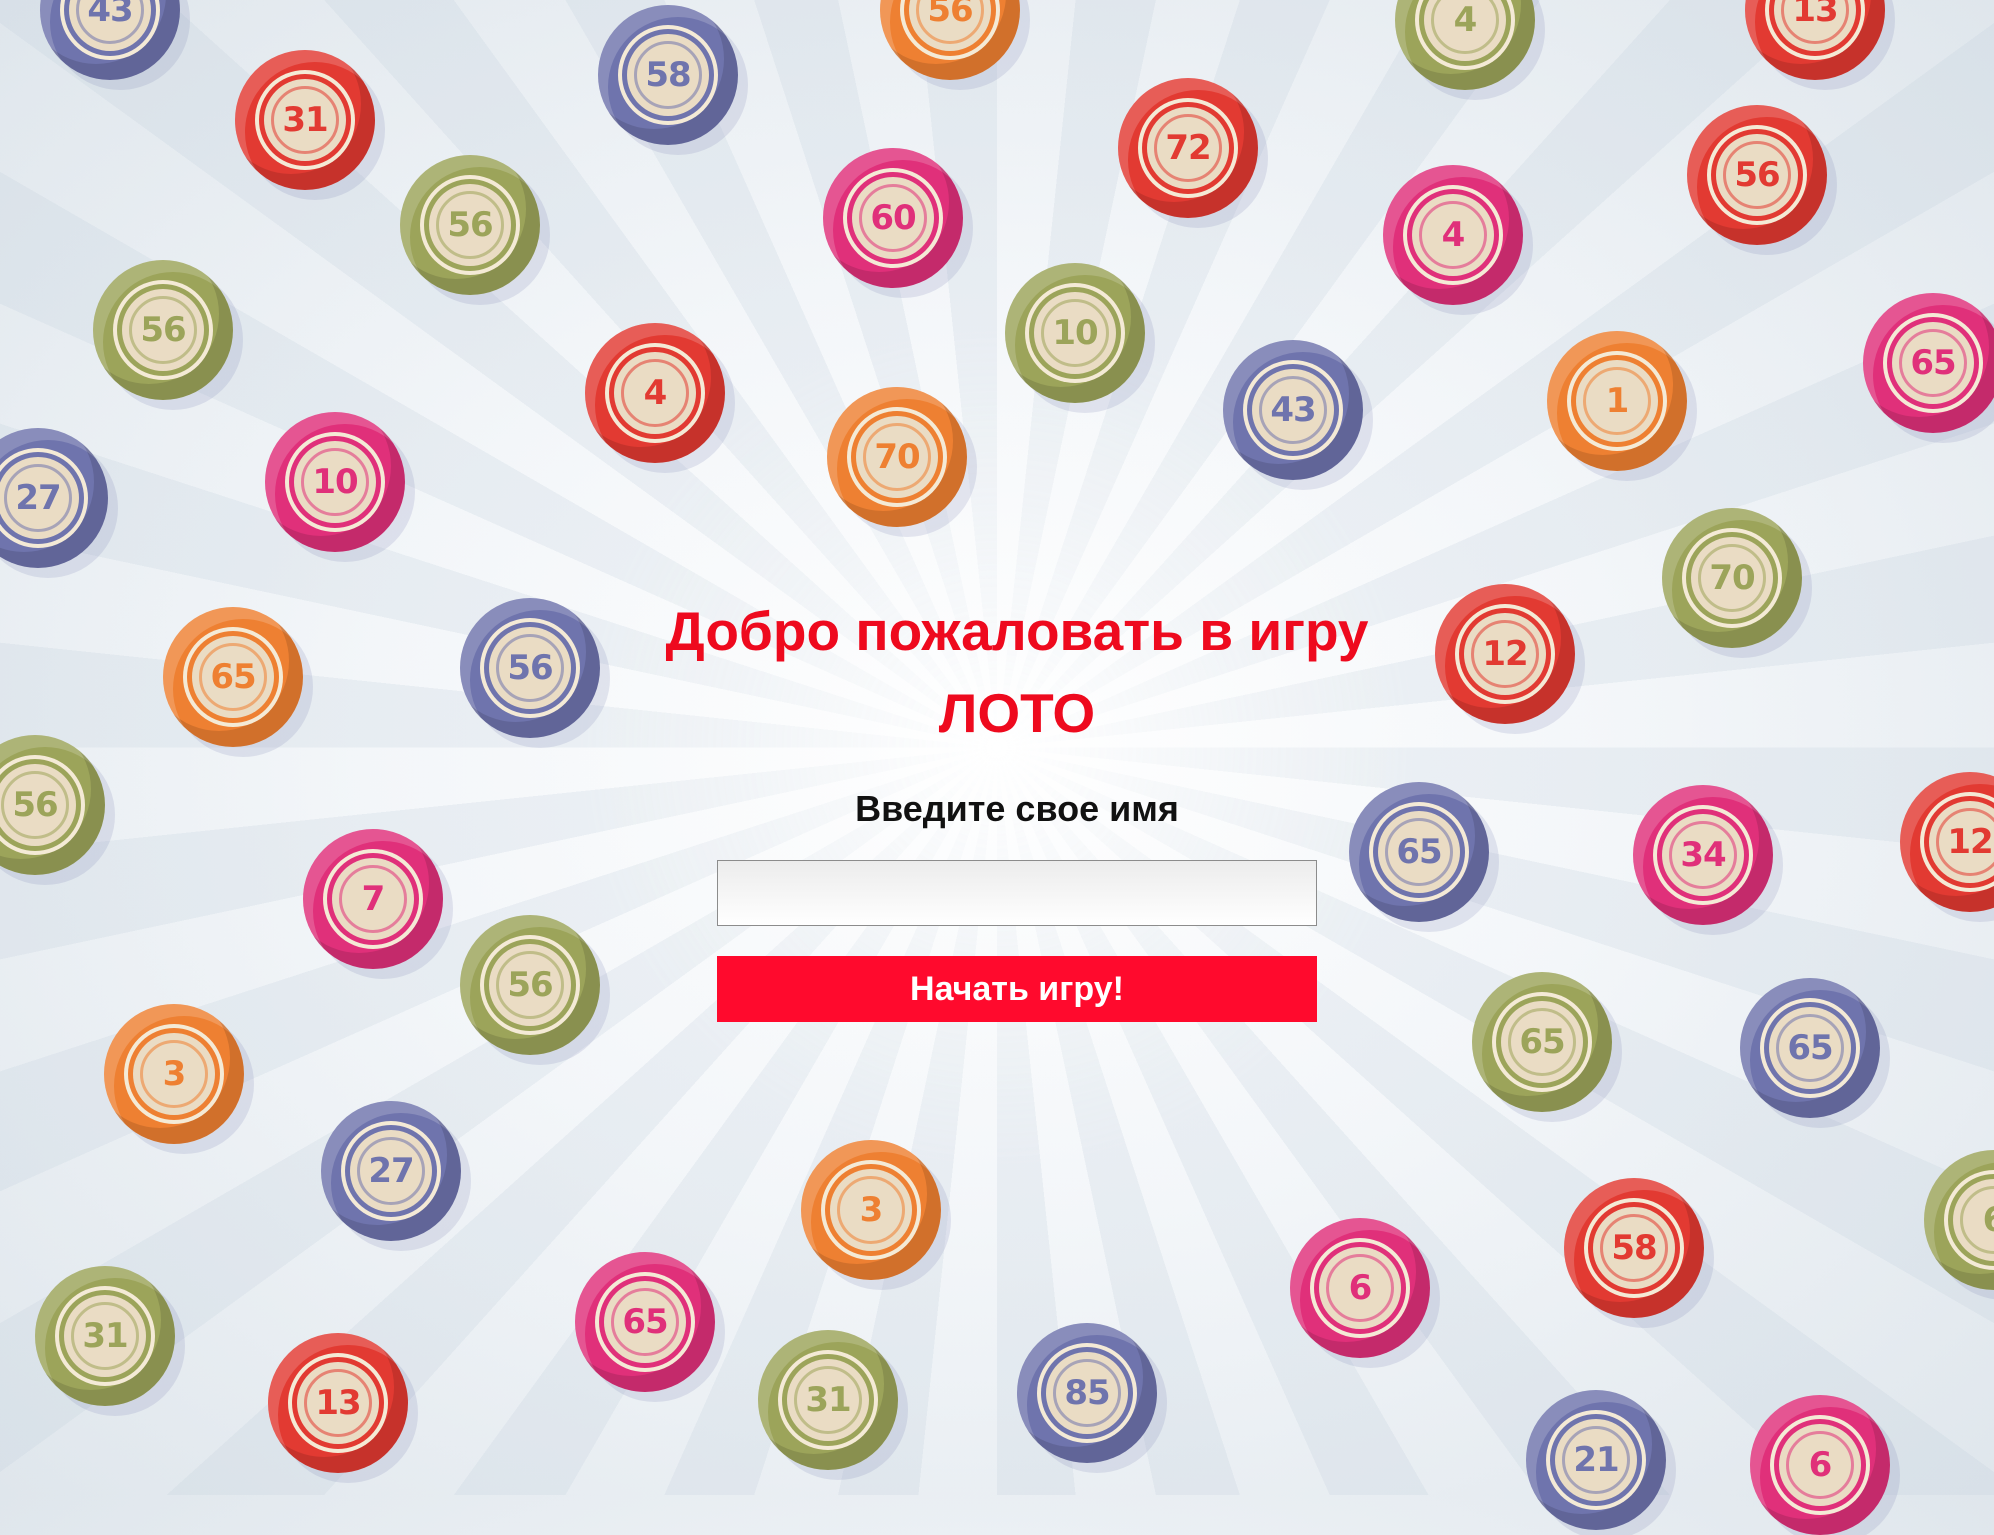  Describe the element at coordinates (1017, 713) in the screenshot. I see `game-title-loto: ЛОТО` at that location.